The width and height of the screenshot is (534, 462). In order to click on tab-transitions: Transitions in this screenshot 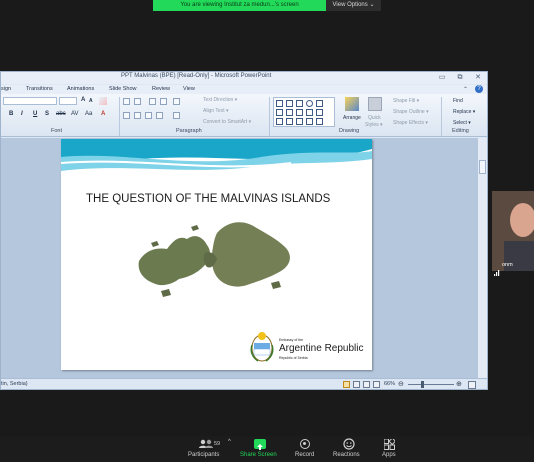, I will do `click(39, 89)`.